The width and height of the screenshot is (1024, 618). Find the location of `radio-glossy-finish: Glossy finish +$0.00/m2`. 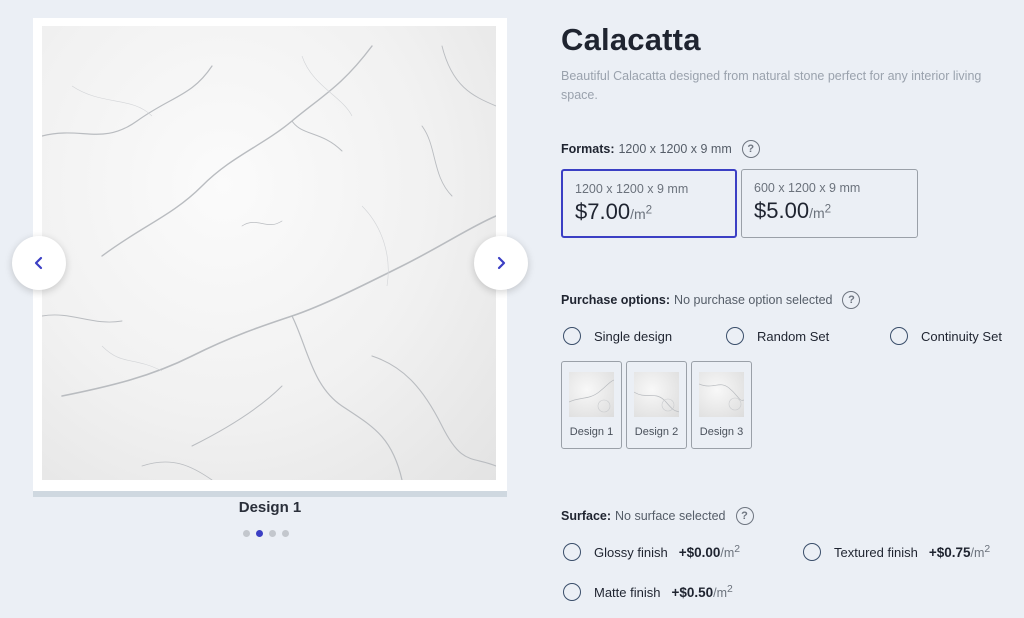

radio-glossy-finish: Glossy finish +$0.00/m2 is located at coordinates (651, 552).